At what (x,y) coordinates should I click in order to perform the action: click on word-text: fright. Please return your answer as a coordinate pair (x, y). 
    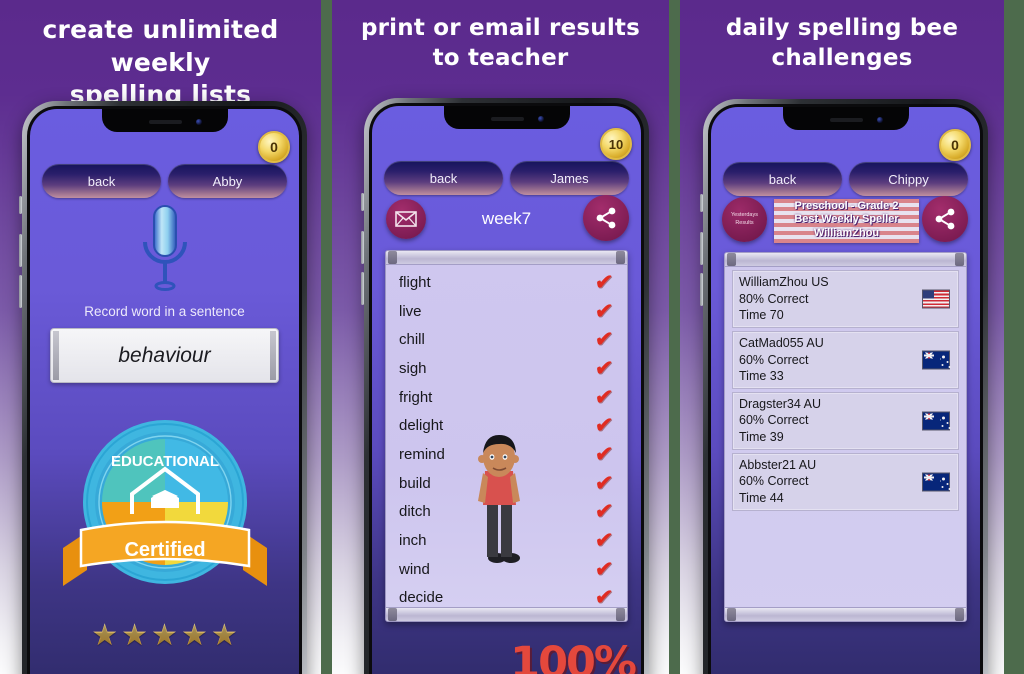
    Looking at the image, I should click on (416, 397).